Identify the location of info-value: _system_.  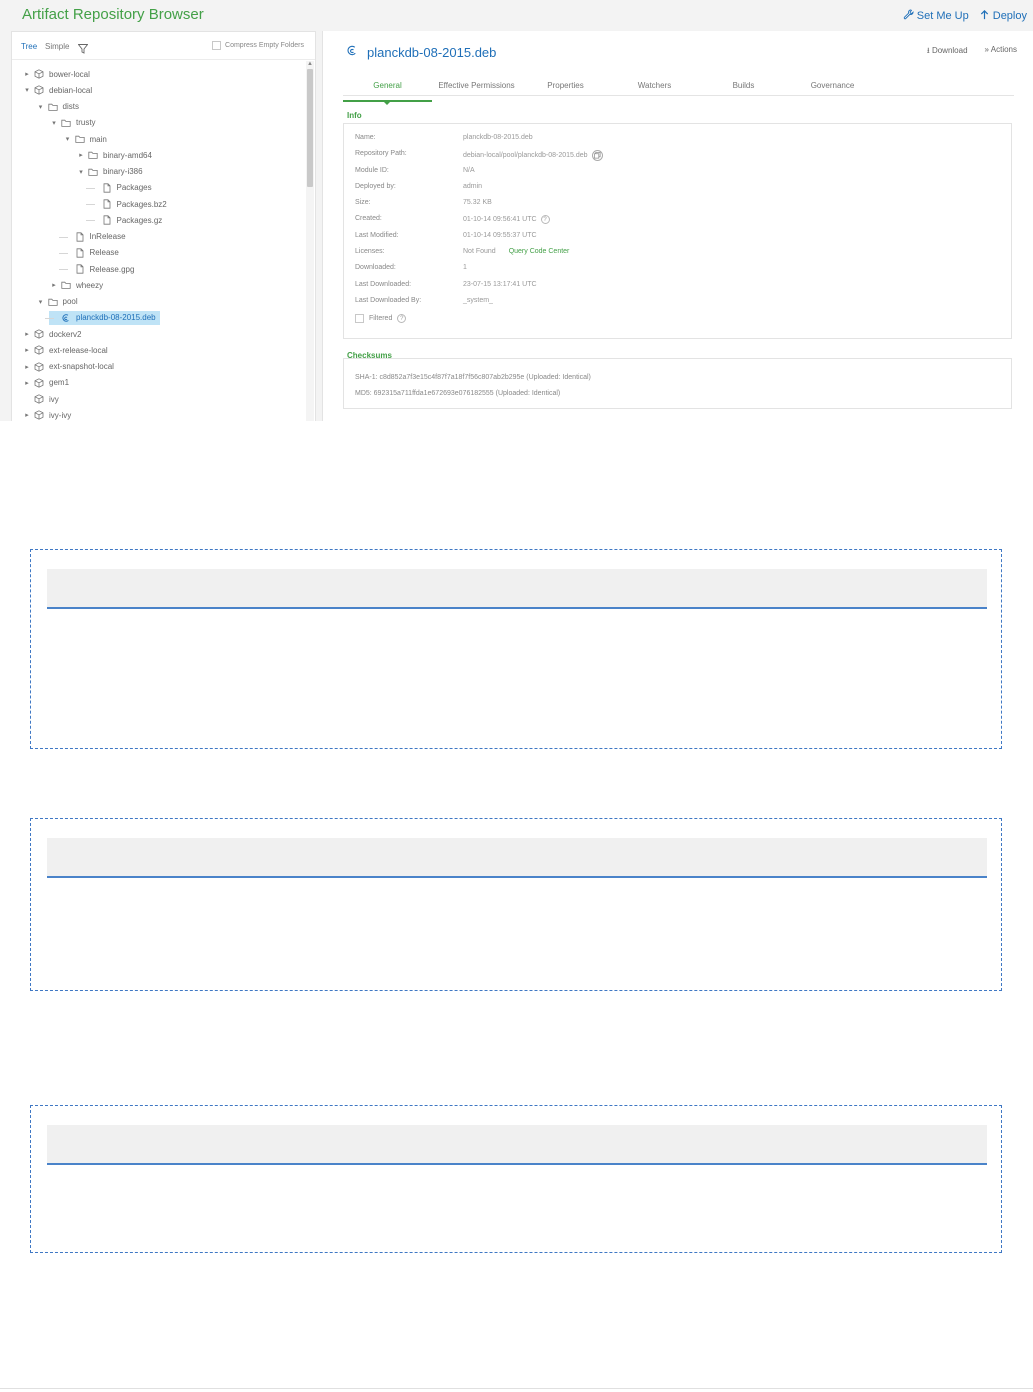
(478, 300).